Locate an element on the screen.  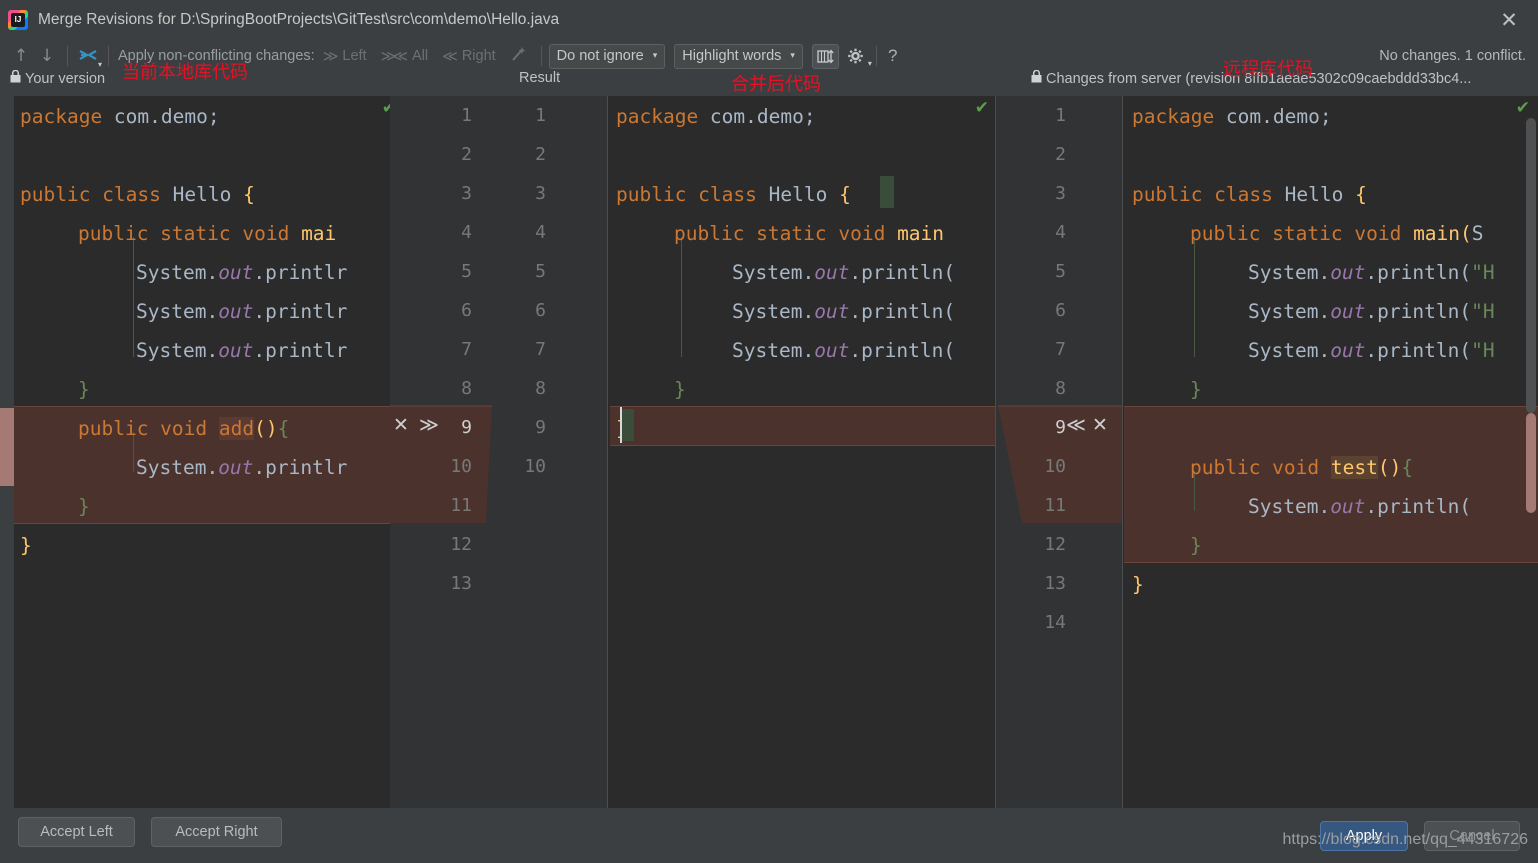
apply-left-to-result-icon: ≫ is located at coordinates (429, 425).